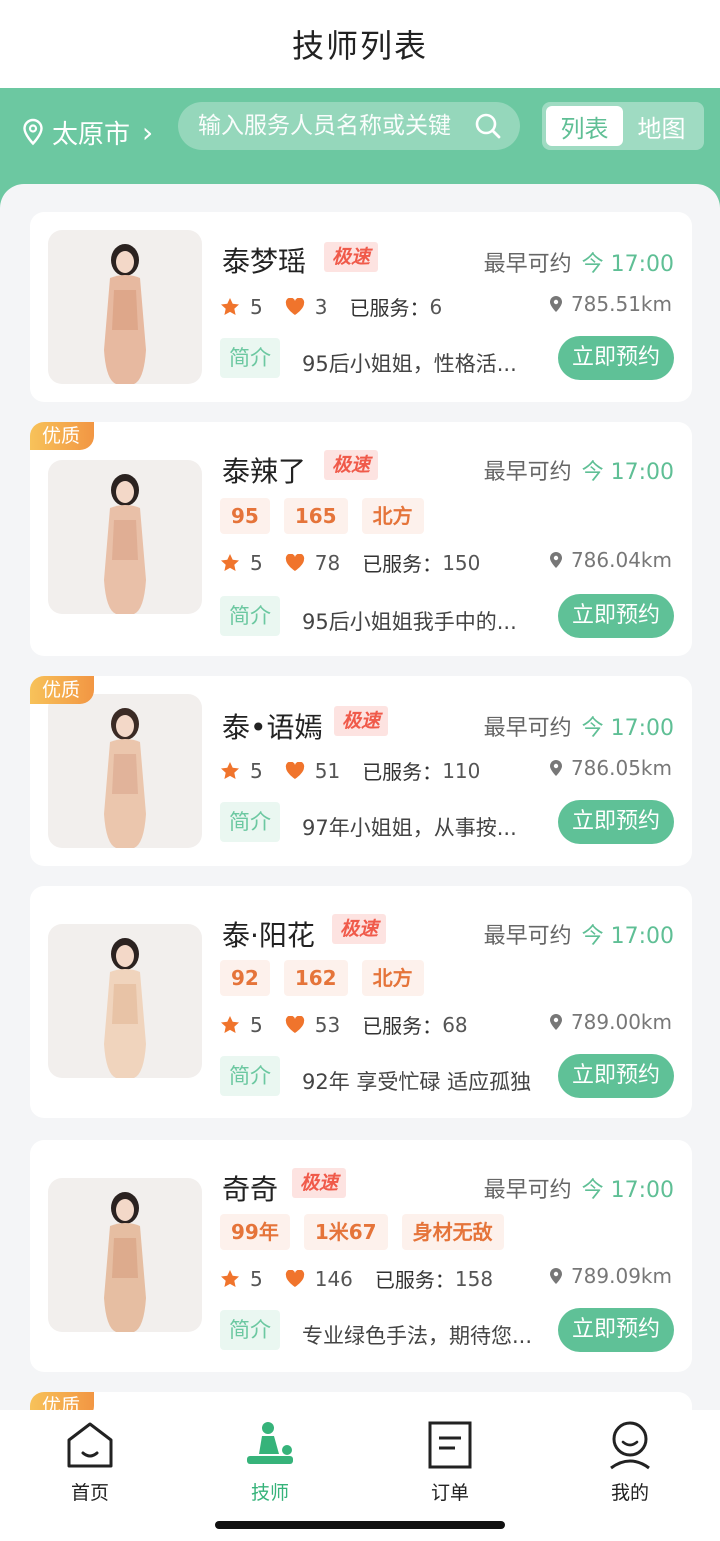  Describe the element at coordinates (417, 1082) in the screenshot. I see `intro-text: 92年 享受忙碌 适应孤独` at that location.